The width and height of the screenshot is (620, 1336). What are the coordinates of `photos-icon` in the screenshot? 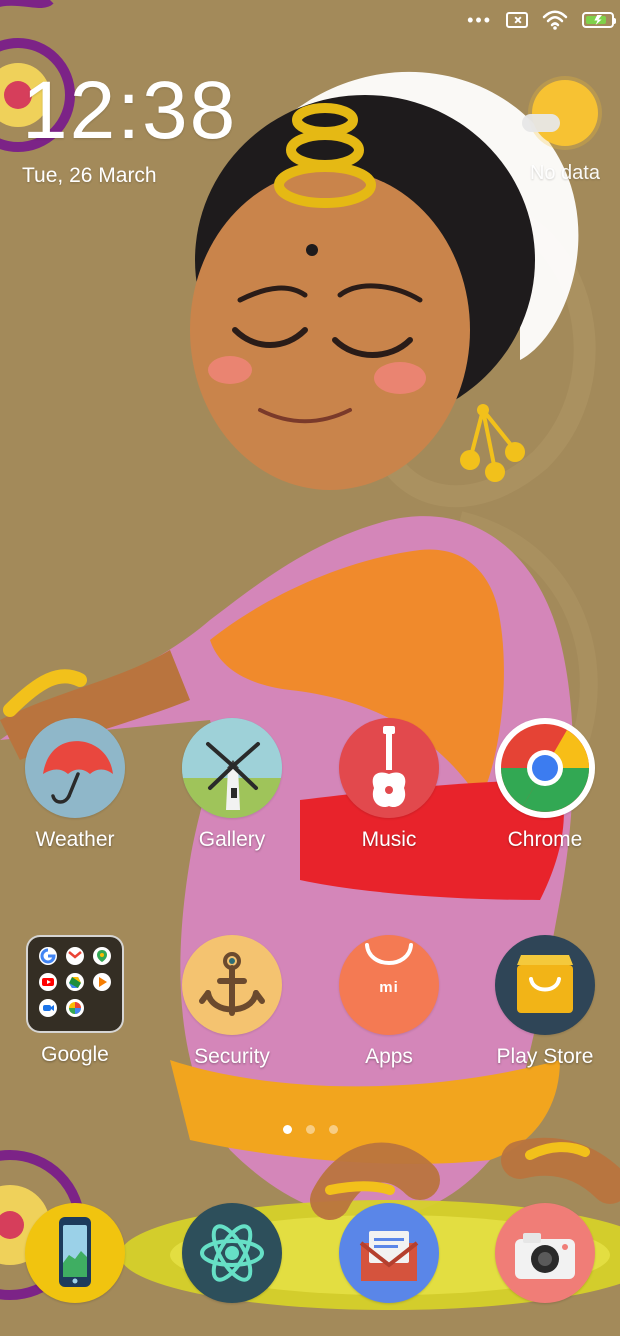 It's located at (74, 1008).